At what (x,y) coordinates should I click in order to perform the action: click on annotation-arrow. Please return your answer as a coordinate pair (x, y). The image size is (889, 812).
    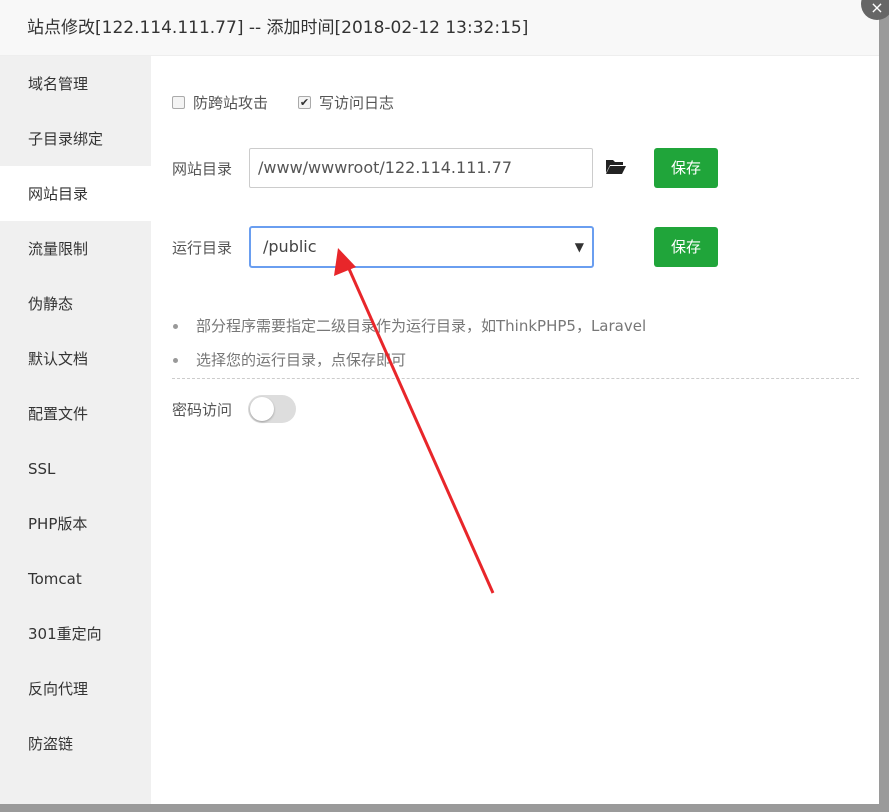
    Looking at the image, I should click on (414, 421).